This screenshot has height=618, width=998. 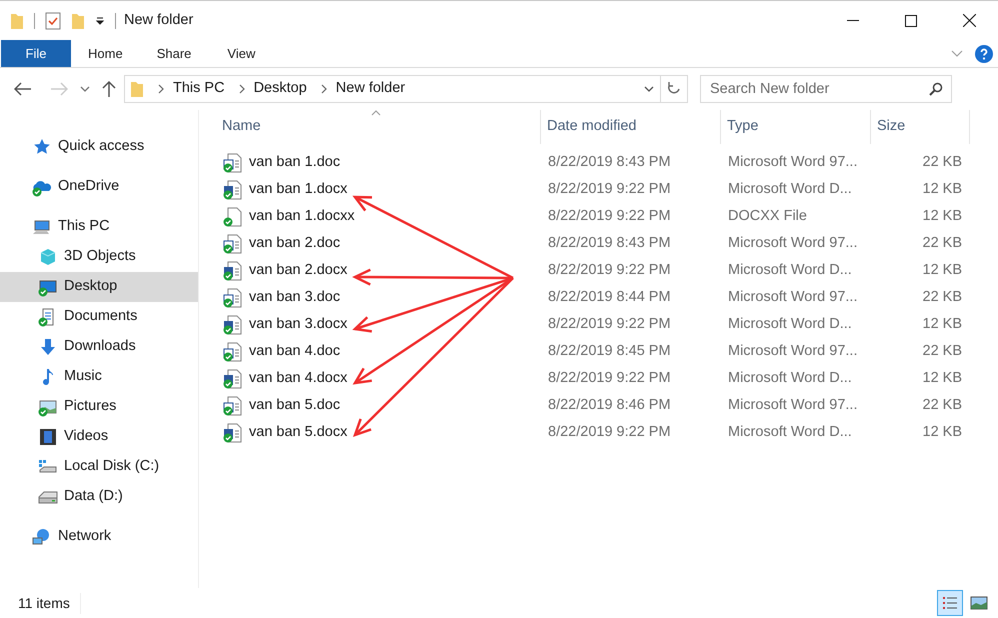 I want to click on table-cell-text: 8/22/2019 8:46 PM, so click(x=609, y=405).